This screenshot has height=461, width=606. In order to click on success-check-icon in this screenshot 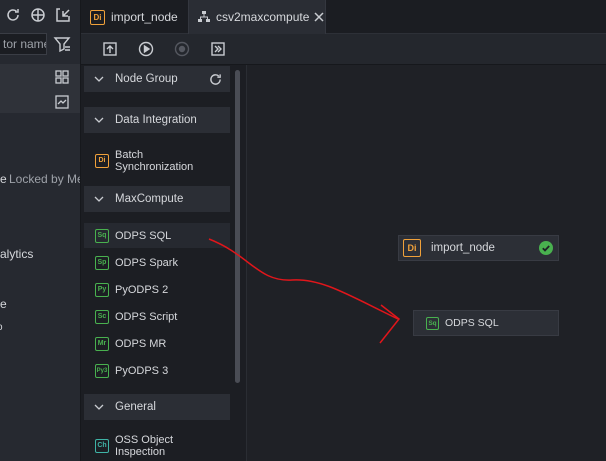, I will do `click(546, 248)`.